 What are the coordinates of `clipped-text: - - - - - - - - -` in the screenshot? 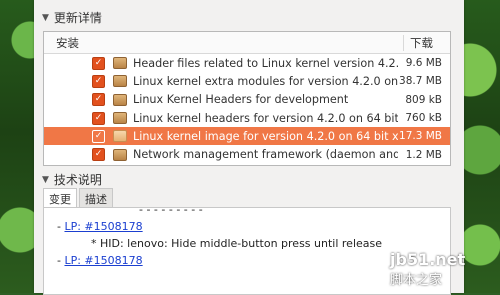 It's located at (178, 210).